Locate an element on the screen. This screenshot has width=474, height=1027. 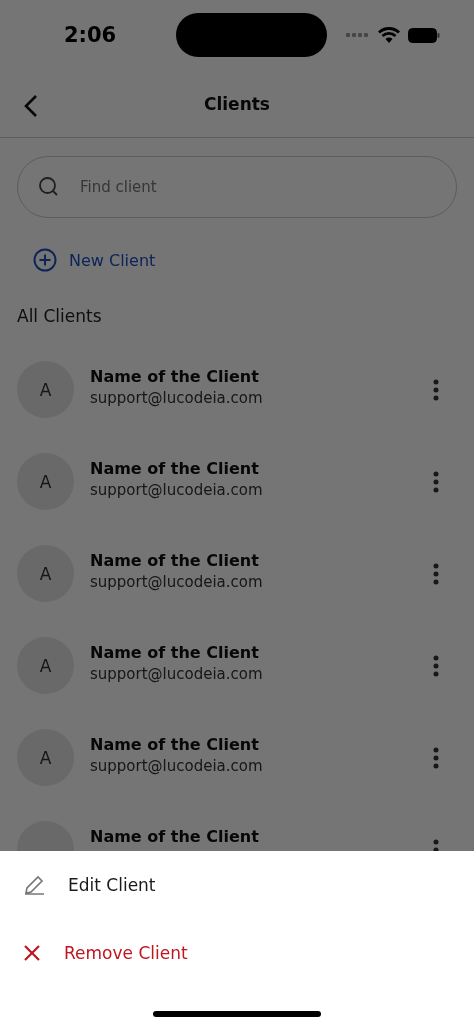
new-client-button: New Client is located at coordinates (94, 260).